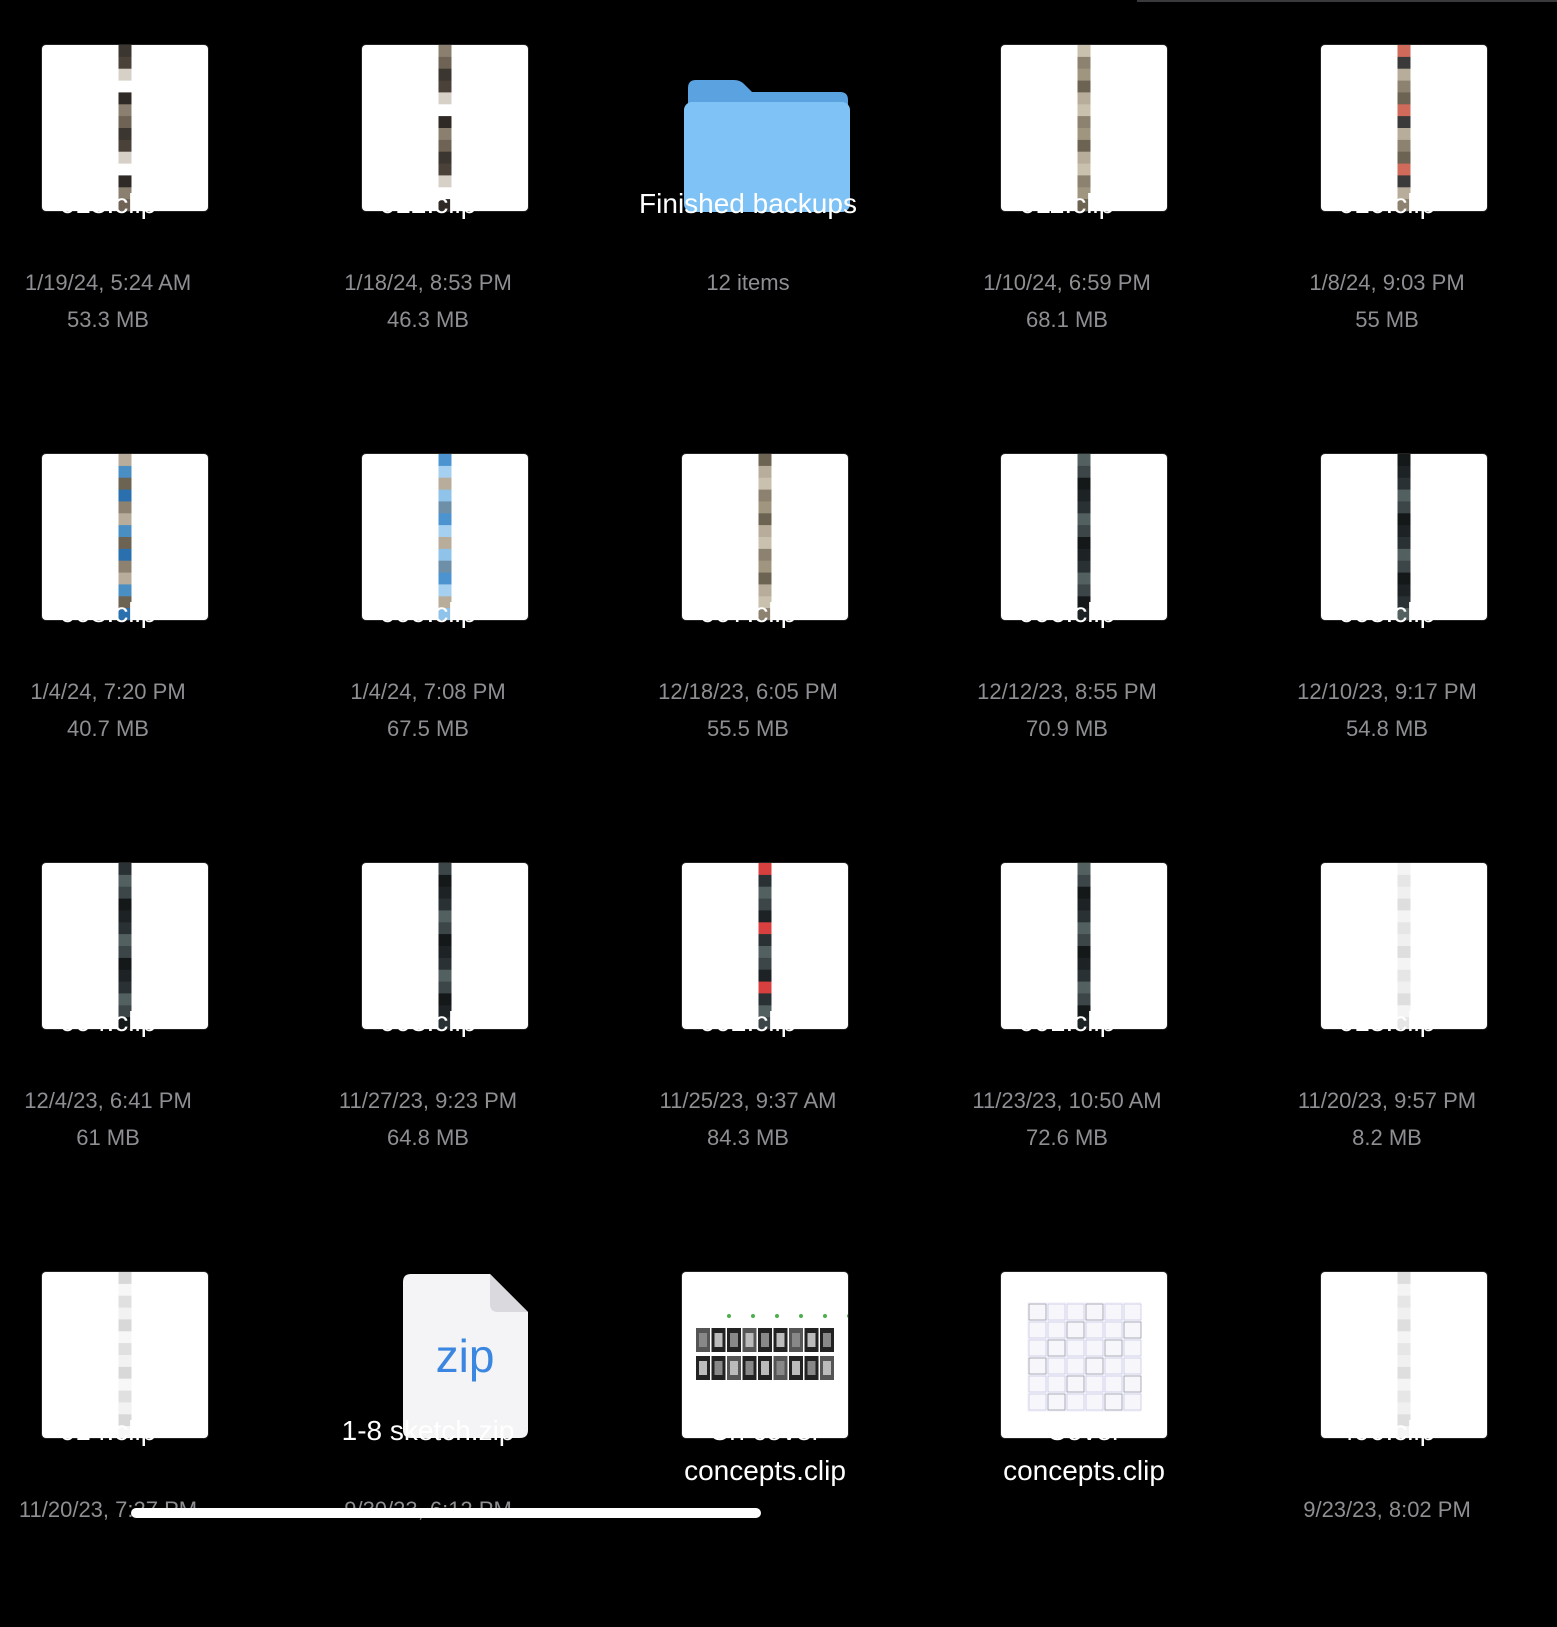 The width and height of the screenshot is (1557, 1627). What do you see at coordinates (1067, 728) in the screenshot?
I see `file-size: 70.9 MB` at bounding box center [1067, 728].